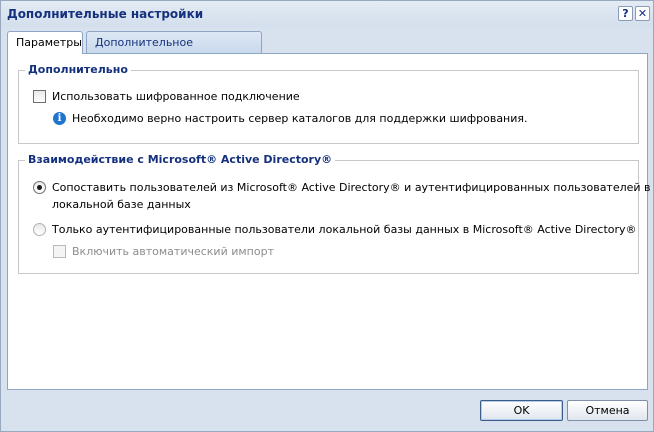 Image resolution: width=654 pixels, height=432 pixels. I want to click on auto-import-label: Включить автоматический импорт, so click(173, 251).